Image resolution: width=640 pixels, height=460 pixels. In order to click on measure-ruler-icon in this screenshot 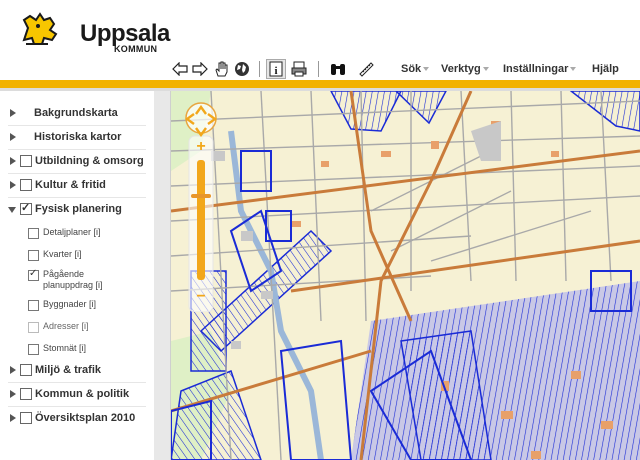, I will do `click(366, 69)`.